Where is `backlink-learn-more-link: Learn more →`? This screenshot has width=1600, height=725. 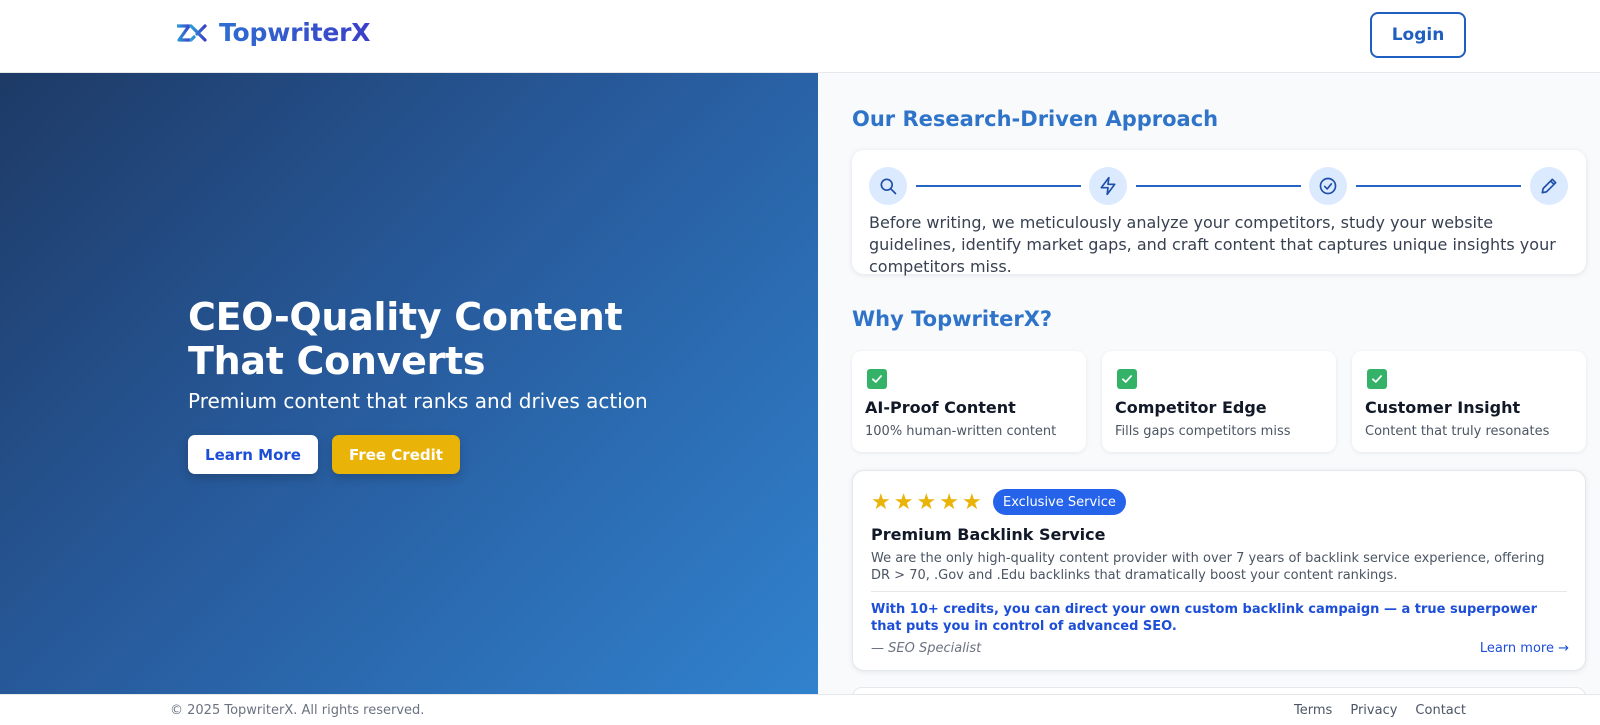
backlink-learn-more-link: Learn more → is located at coordinates (1524, 648).